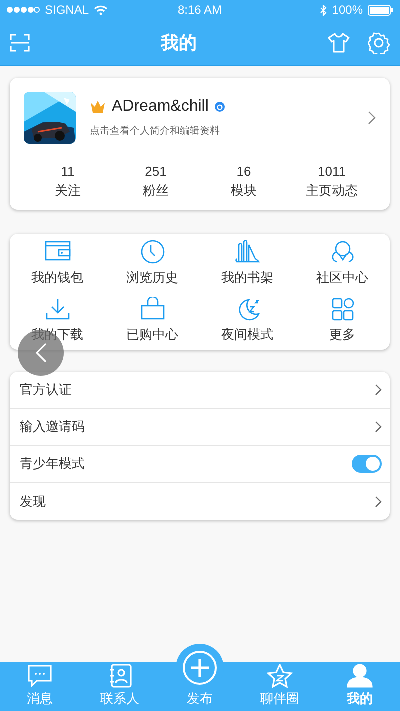 This screenshot has height=711, width=400. I want to click on row-label: 青少年模式, so click(52, 464).